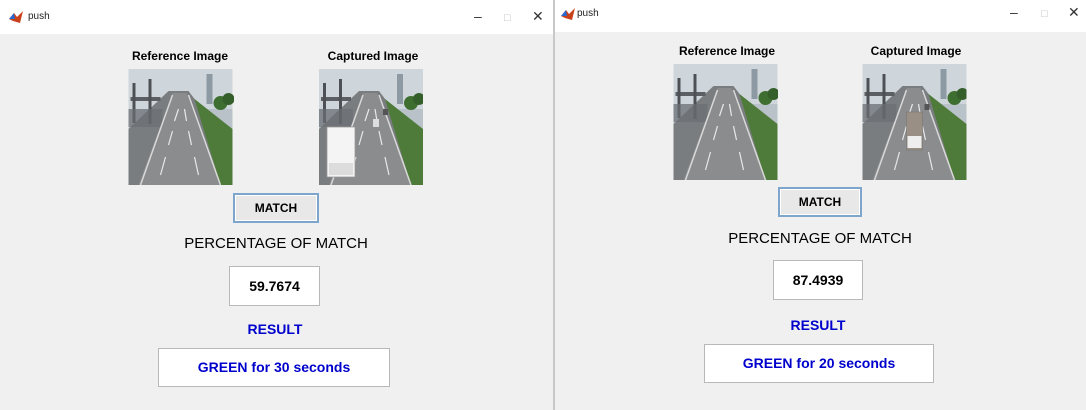 Image resolution: width=1086 pixels, height=410 pixels. I want to click on percentage-value-field: 59.7674, so click(274, 286).